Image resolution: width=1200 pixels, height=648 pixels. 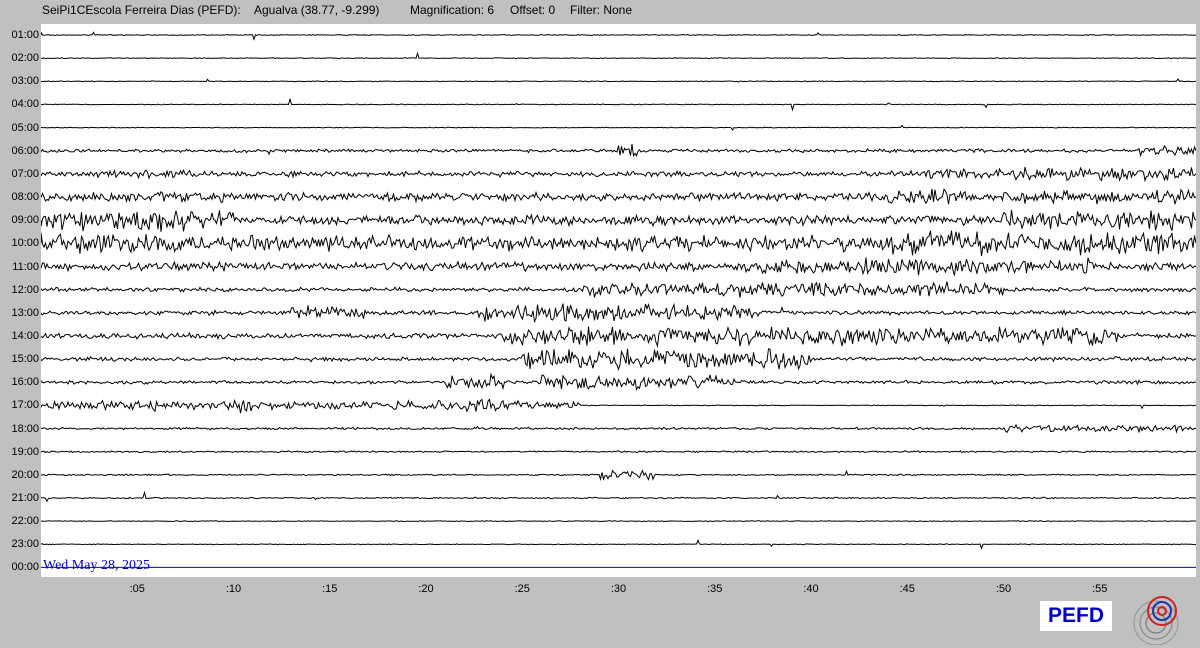 I want to click on hour-label: 00:00, so click(x=25, y=567).